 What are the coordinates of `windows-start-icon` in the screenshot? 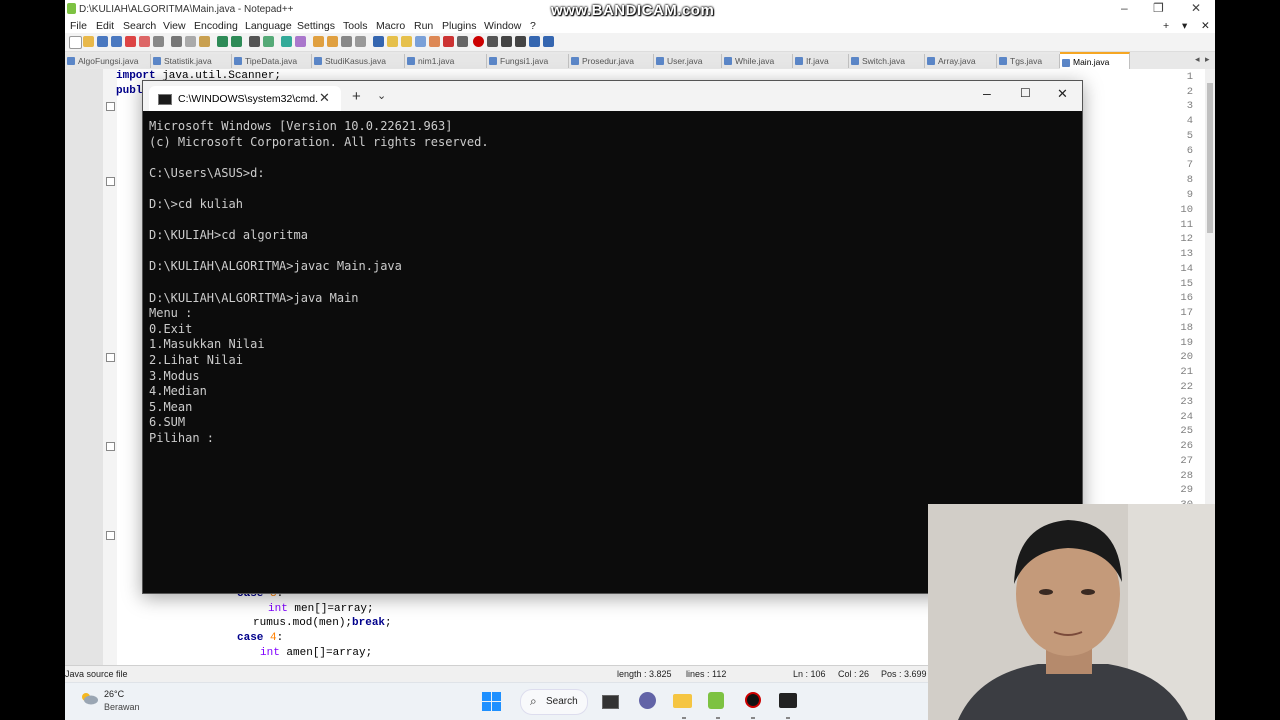 It's located at (491, 701).